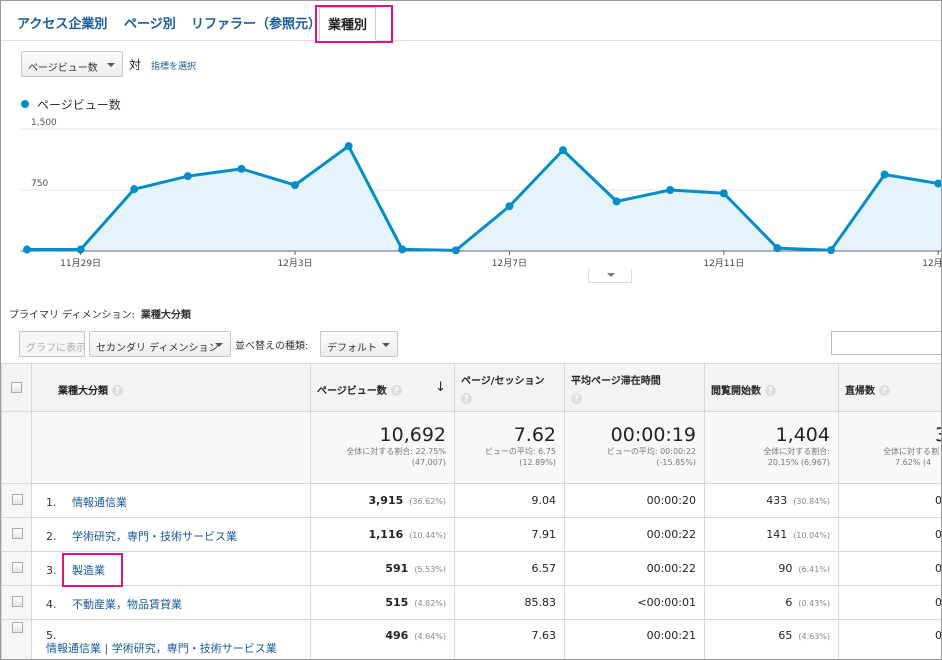 The width and height of the screenshot is (942, 660). Describe the element at coordinates (932, 263) in the screenshot. I see `x-tick-label: 12月15` at that location.